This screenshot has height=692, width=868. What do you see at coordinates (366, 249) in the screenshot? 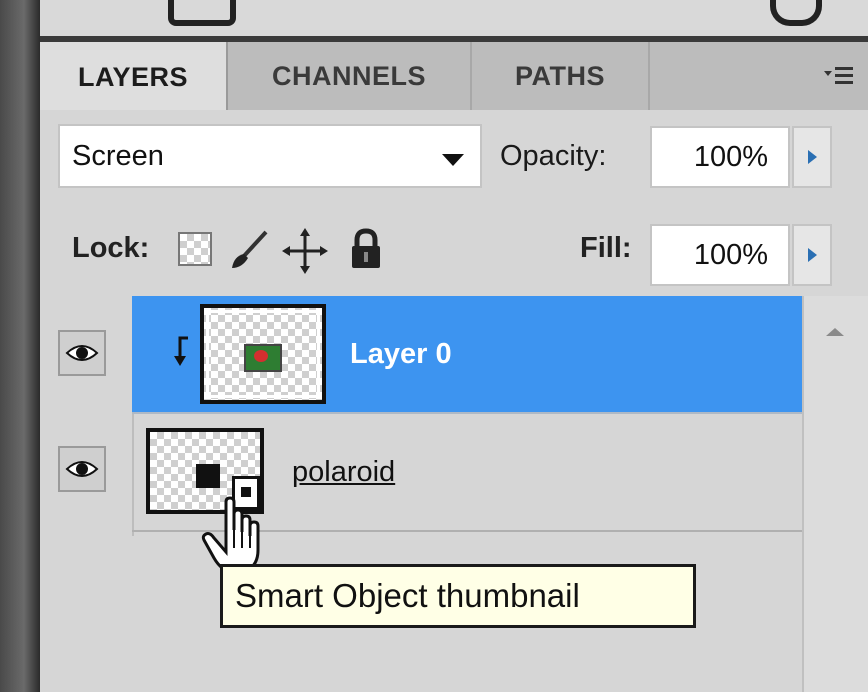
I see `lock-all-icon` at bounding box center [366, 249].